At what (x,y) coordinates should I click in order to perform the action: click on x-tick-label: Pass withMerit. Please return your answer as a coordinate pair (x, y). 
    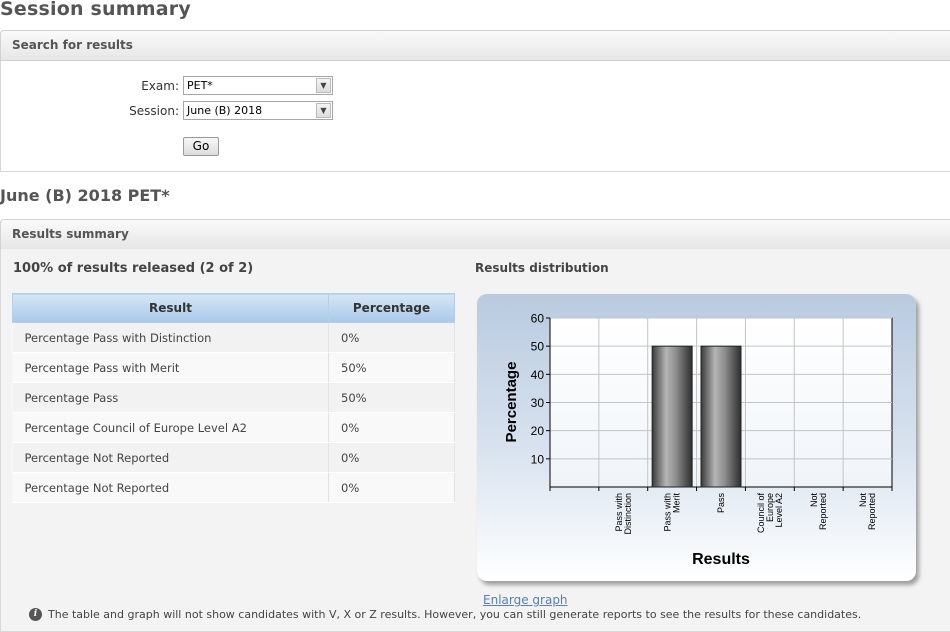
    Looking at the image, I should click on (672, 512).